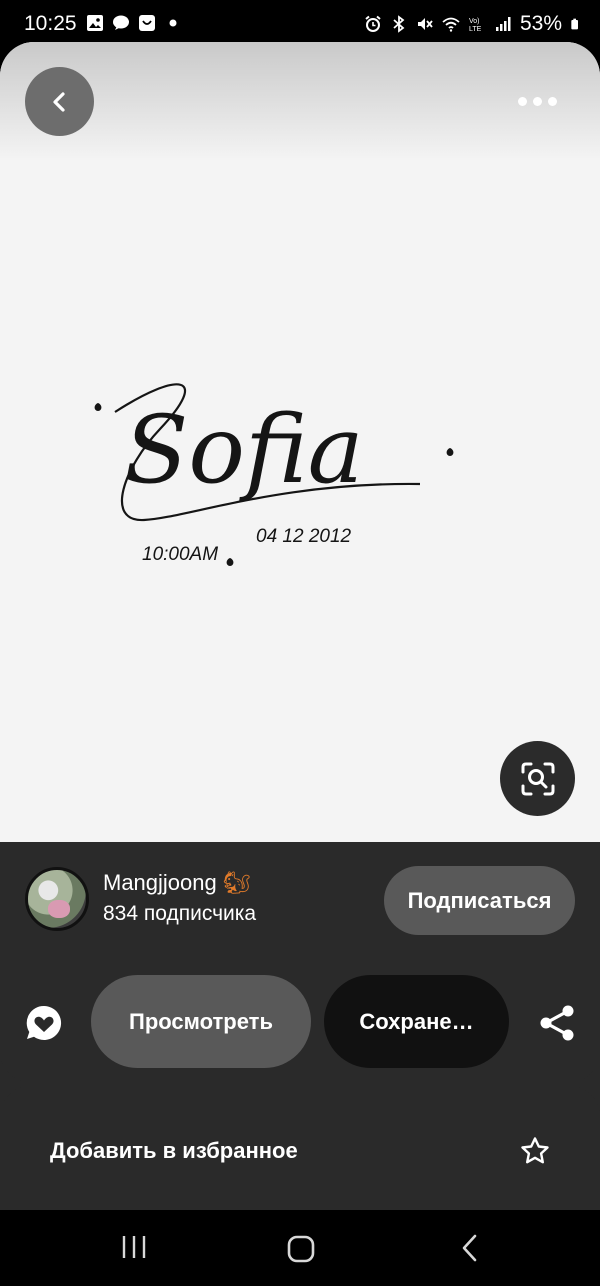  What do you see at coordinates (244, 450) in the screenshot?
I see `artwork-name: Sofia` at bounding box center [244, 450].